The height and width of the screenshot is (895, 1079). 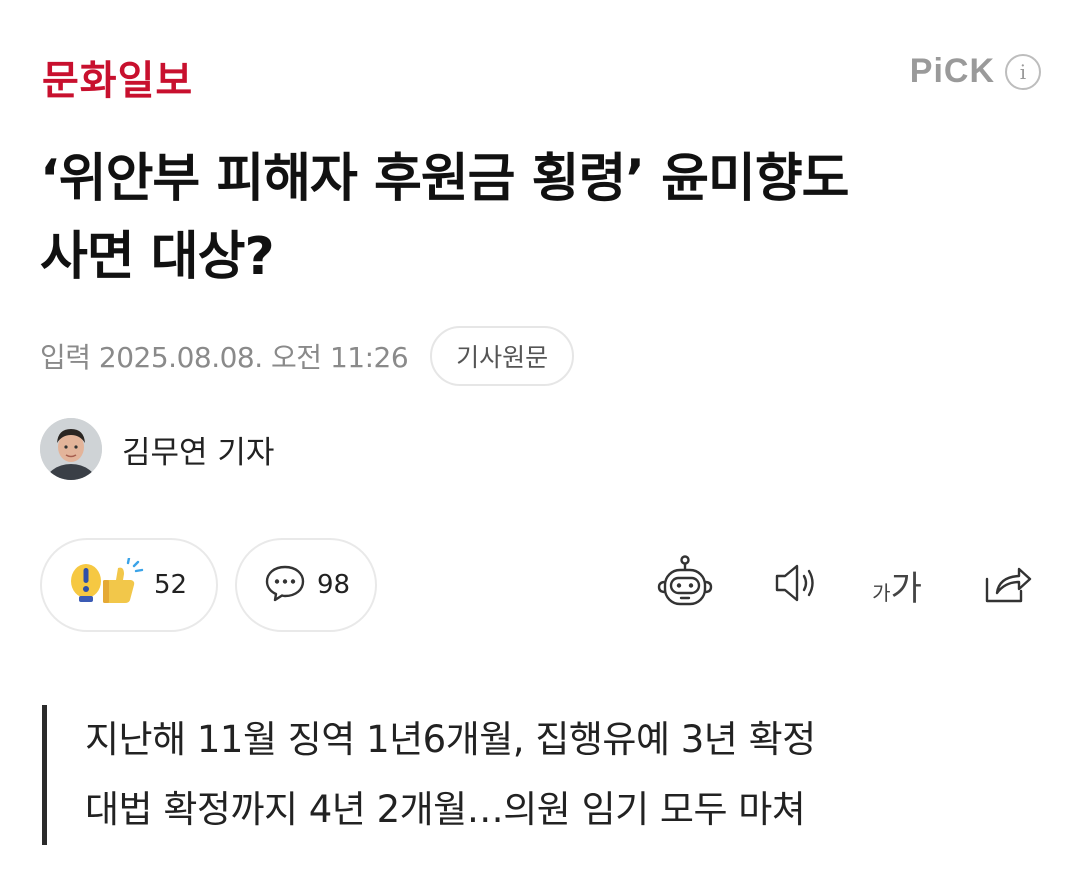 I want to click on share-button, so click(x=1007, y=585).